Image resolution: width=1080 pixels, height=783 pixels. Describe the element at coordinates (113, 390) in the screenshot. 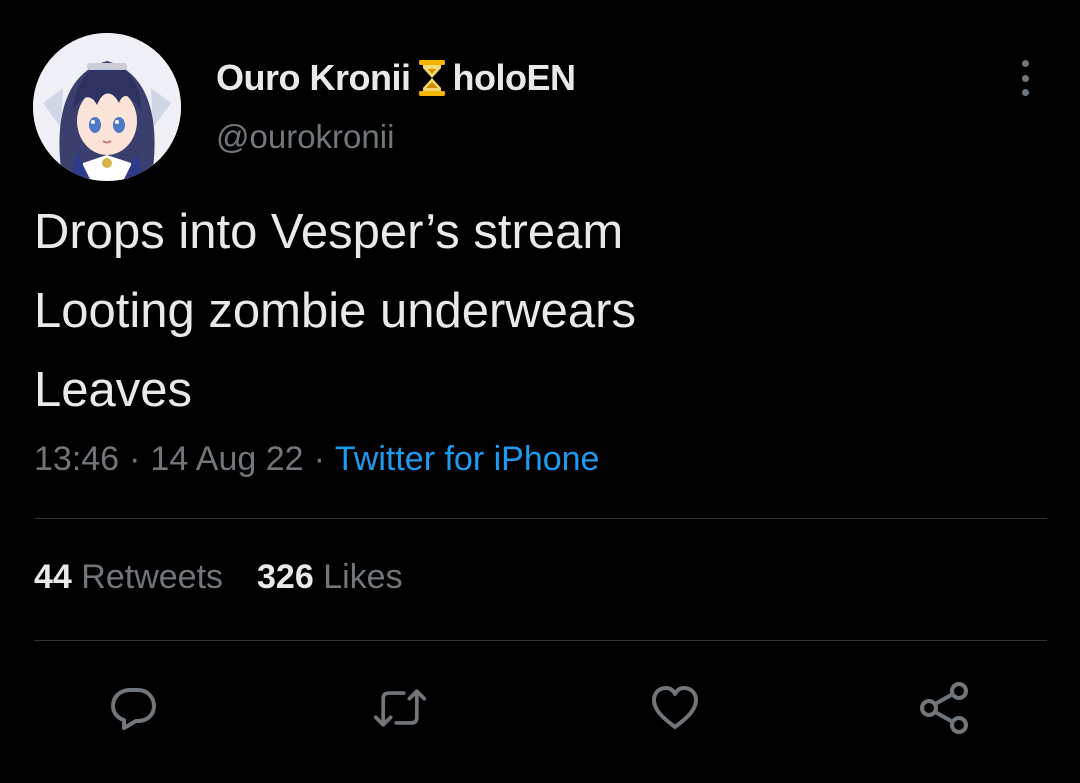

I see `tweet-text-line: Leaves` at that location.